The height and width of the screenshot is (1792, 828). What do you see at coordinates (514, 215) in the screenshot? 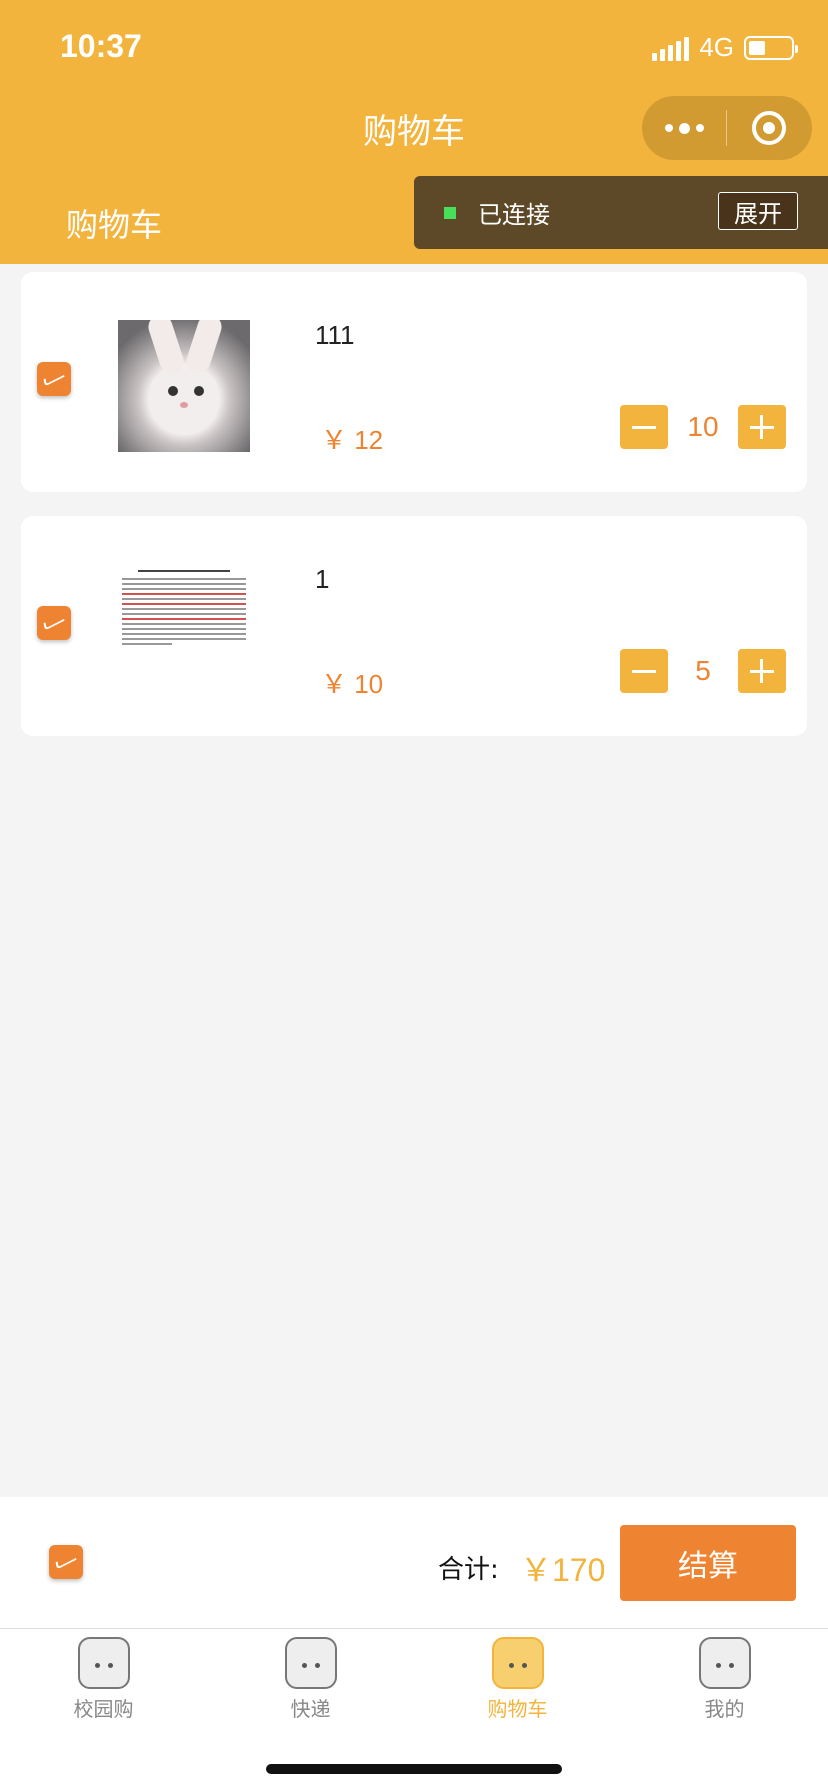
I see `connection-status: 已连接` at bounding box center [514, 215].